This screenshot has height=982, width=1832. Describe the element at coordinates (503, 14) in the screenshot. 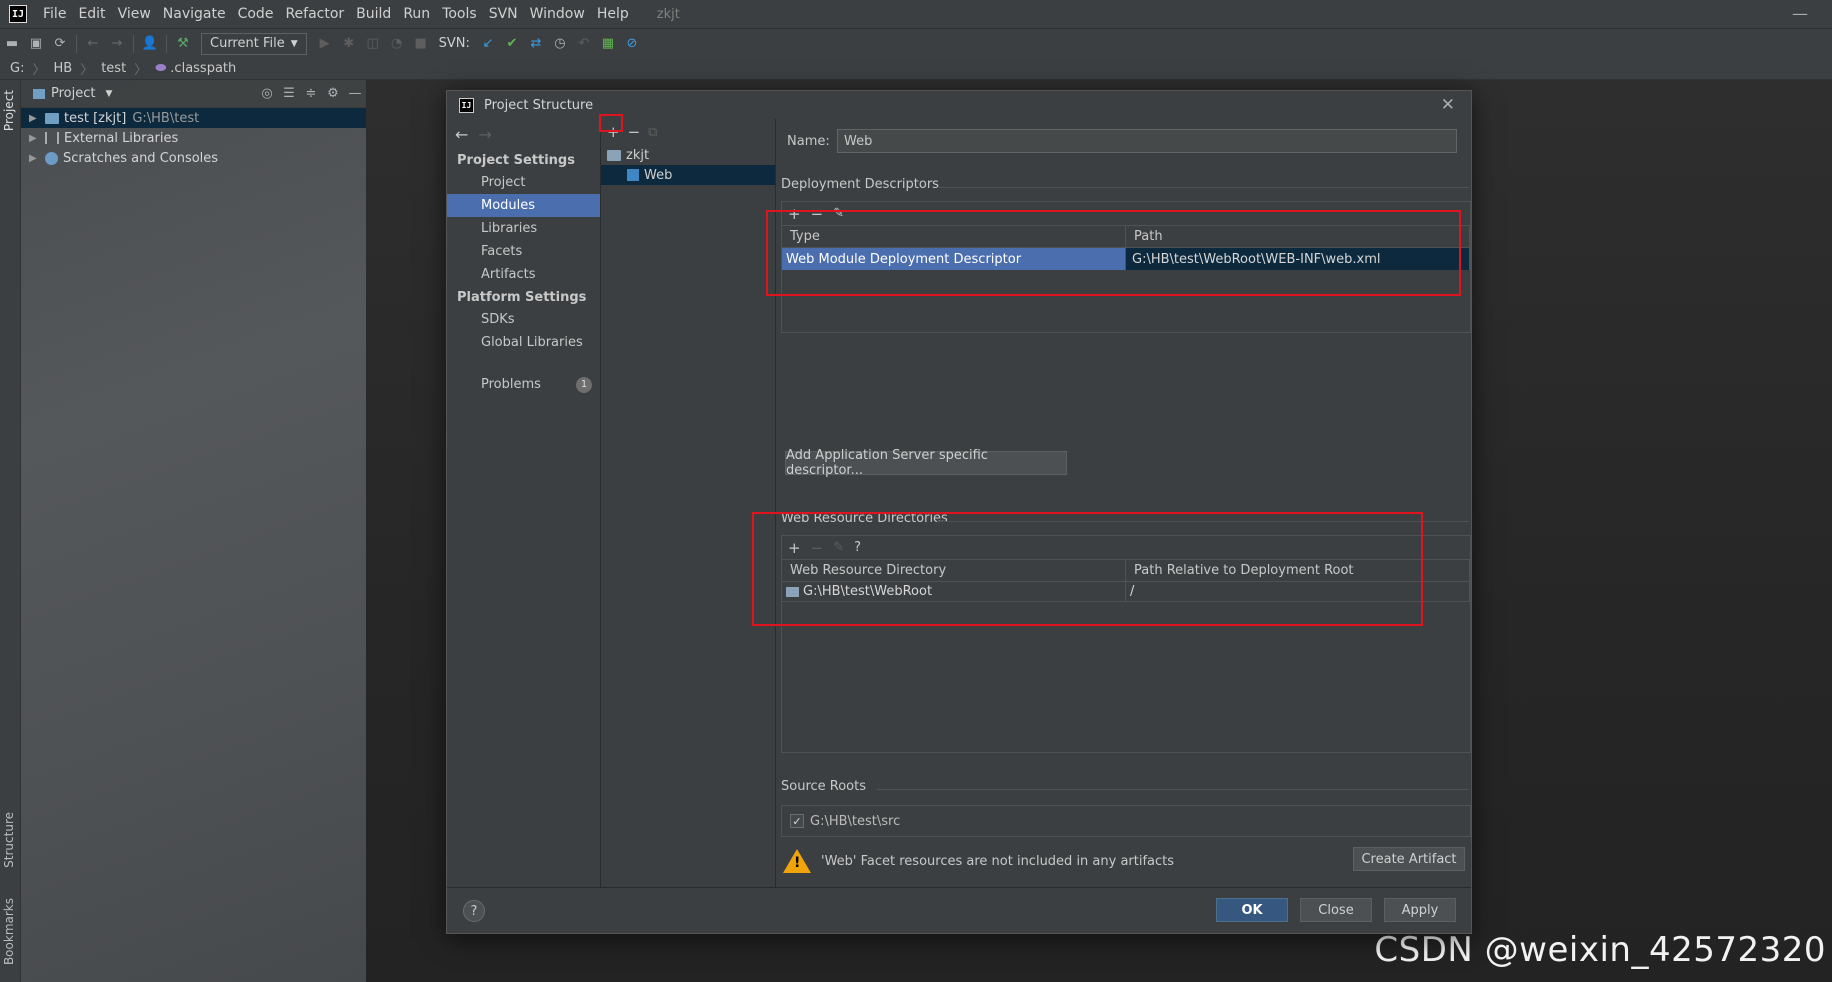

I see `menu-svn: SVN` at that location.